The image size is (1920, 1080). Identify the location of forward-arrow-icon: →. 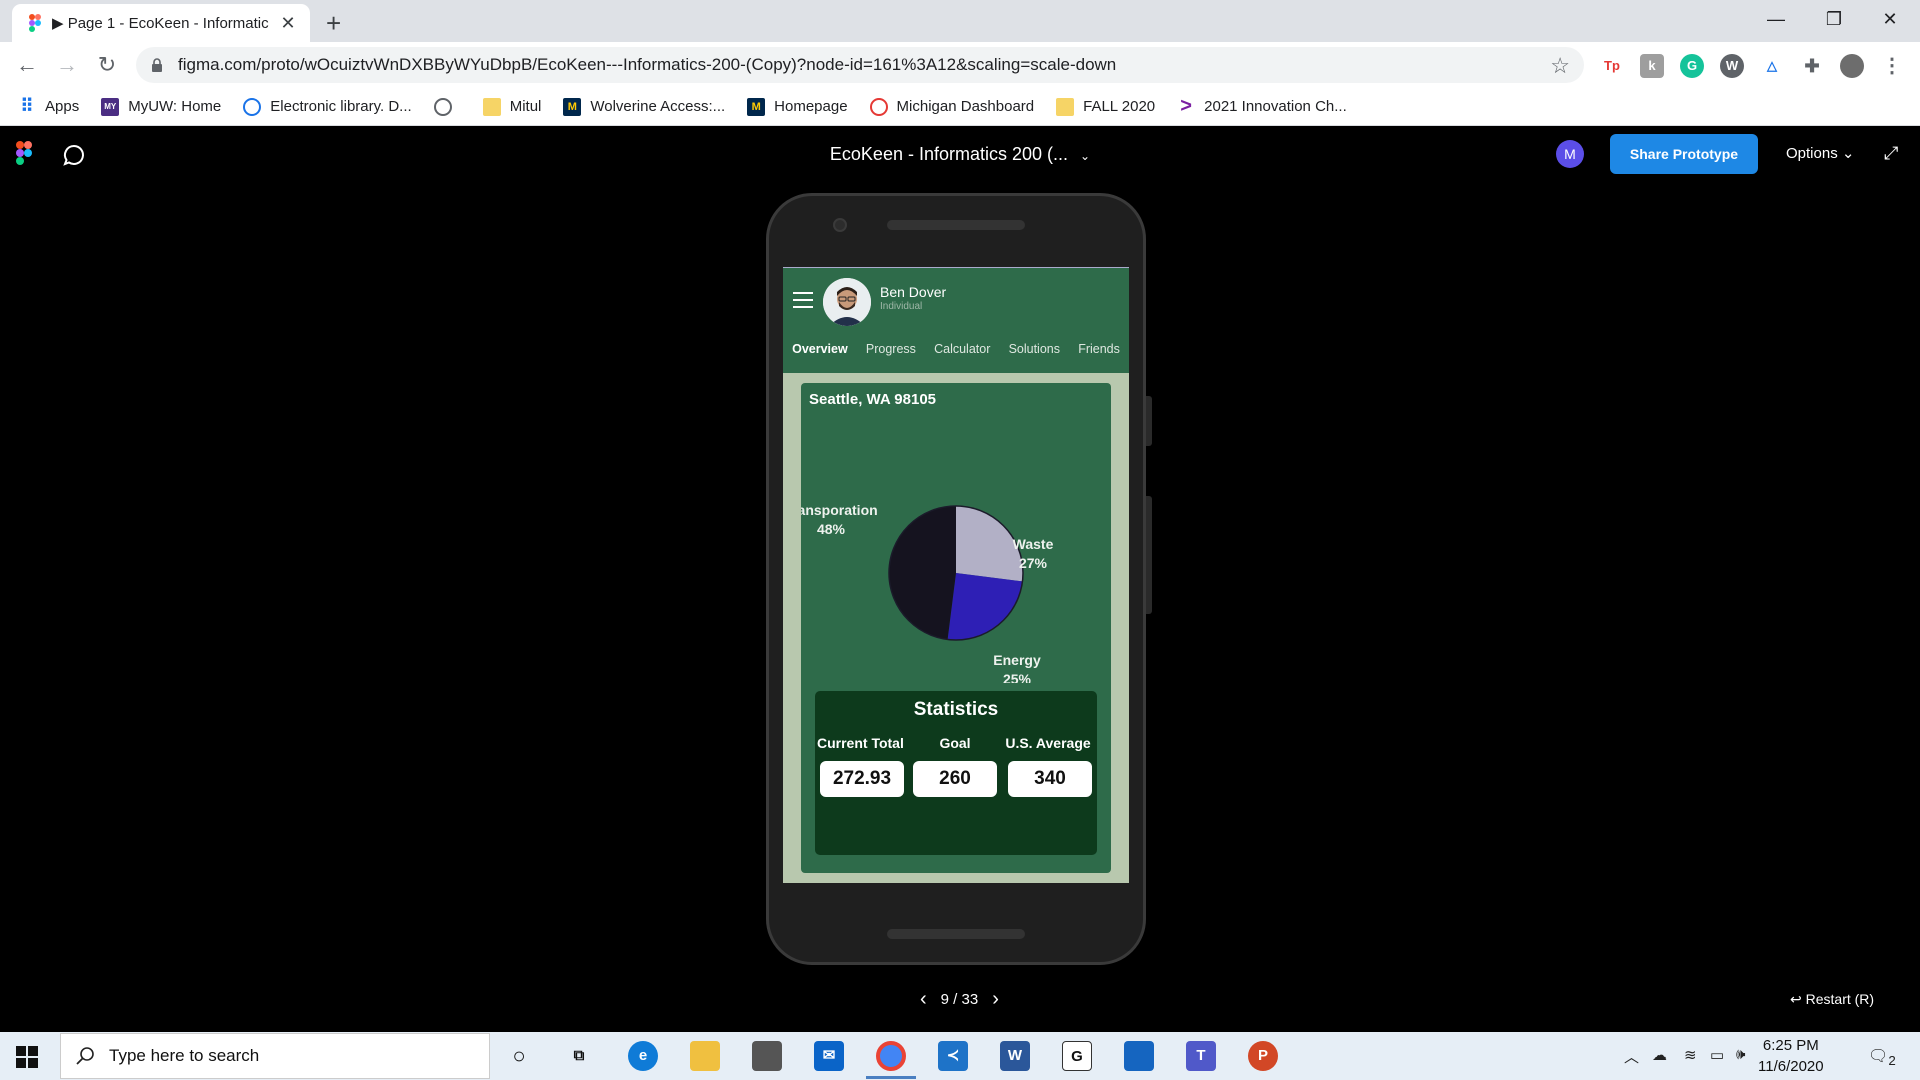
(67, 65).